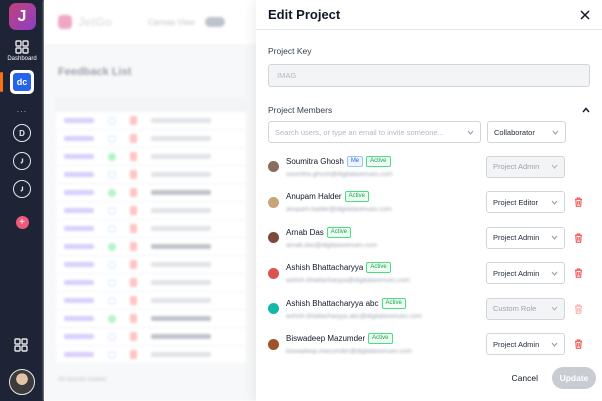 This screenshot has height=401, width=602. Describe the element at coordinates (348, 281) in the screenshot. I see `member-email: ashish.bhattacharyya@digitalavenues.com` at that location.